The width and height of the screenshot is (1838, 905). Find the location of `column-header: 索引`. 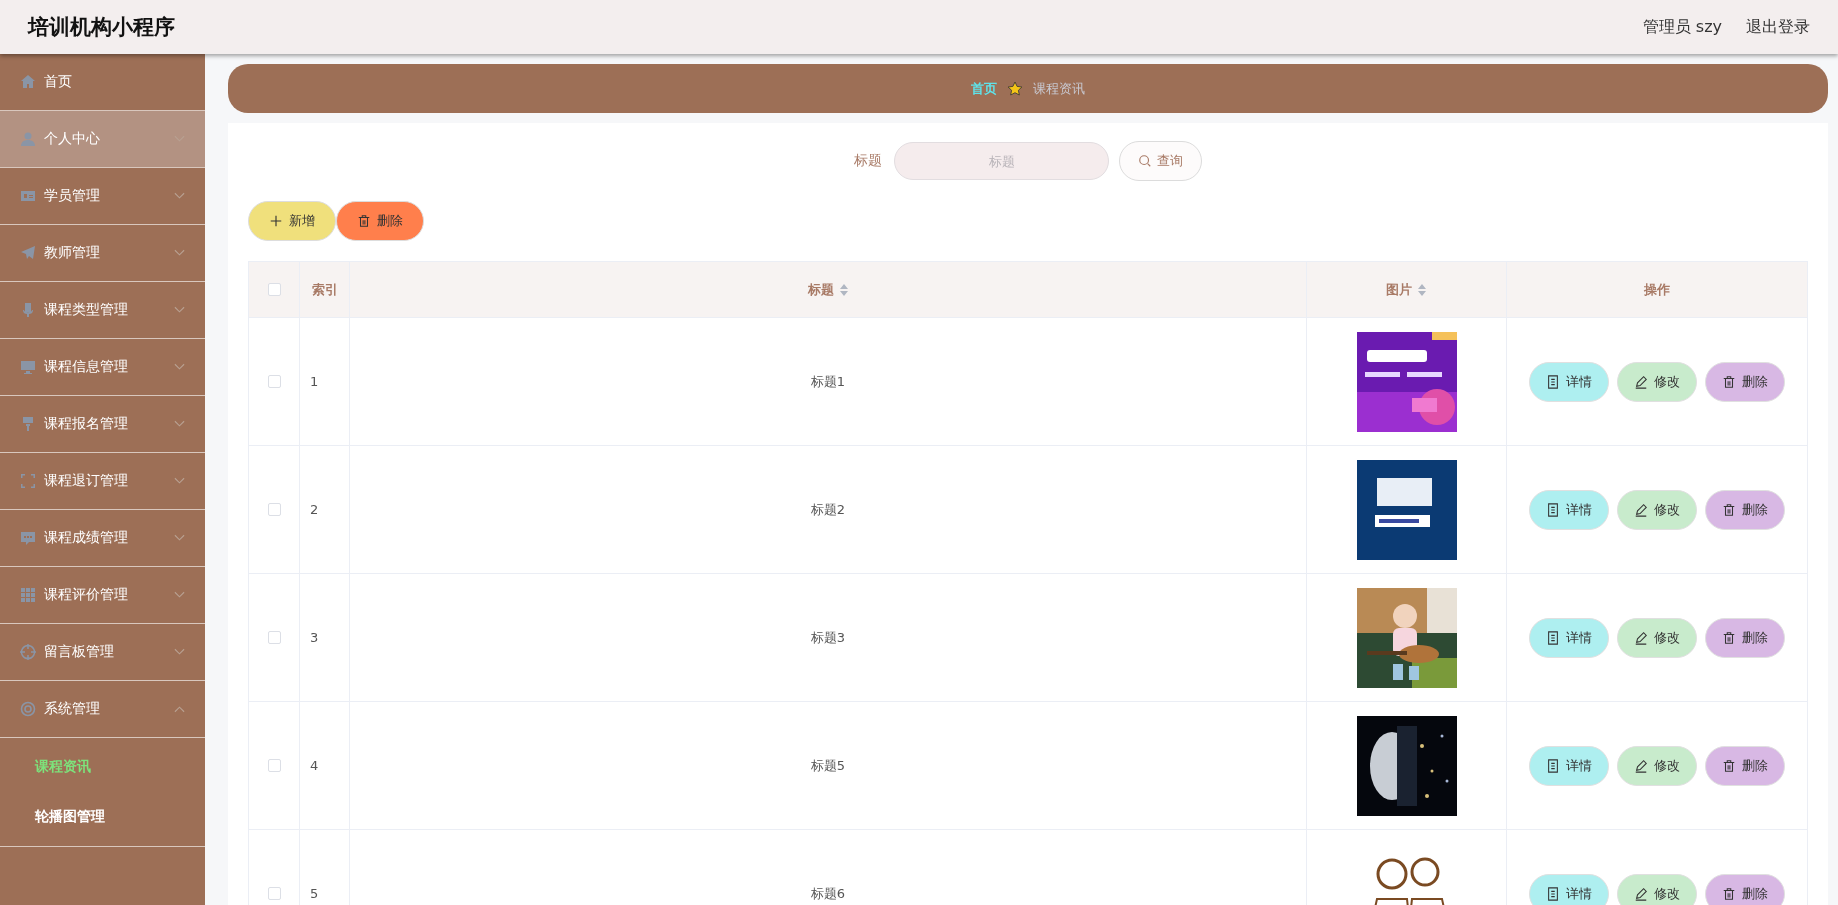

column-header: 索引 is located at coordinates (324, 289).